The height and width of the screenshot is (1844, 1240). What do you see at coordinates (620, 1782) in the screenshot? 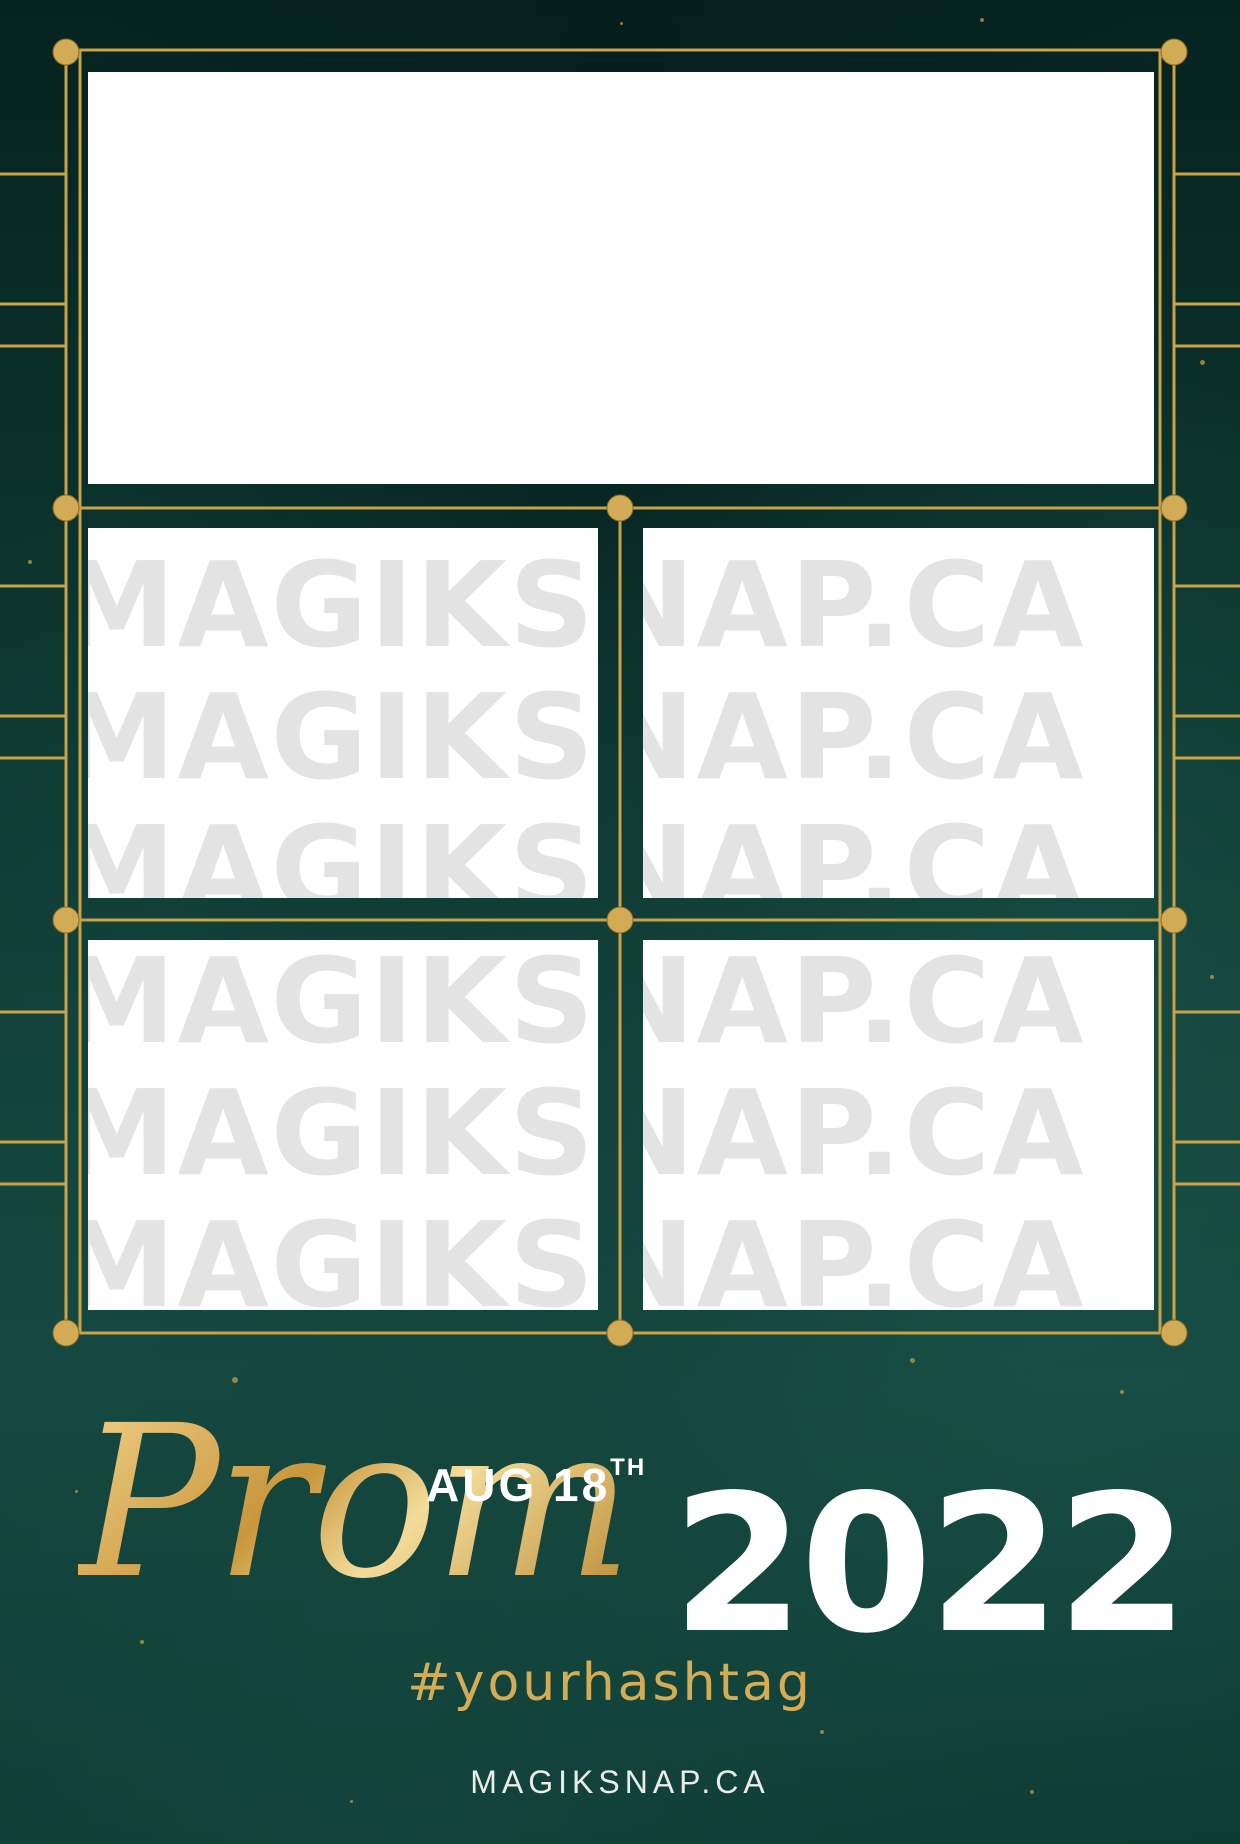
I see `footer-brand: MAGIKSNAP.CA` at bounding box center [620, 1782].